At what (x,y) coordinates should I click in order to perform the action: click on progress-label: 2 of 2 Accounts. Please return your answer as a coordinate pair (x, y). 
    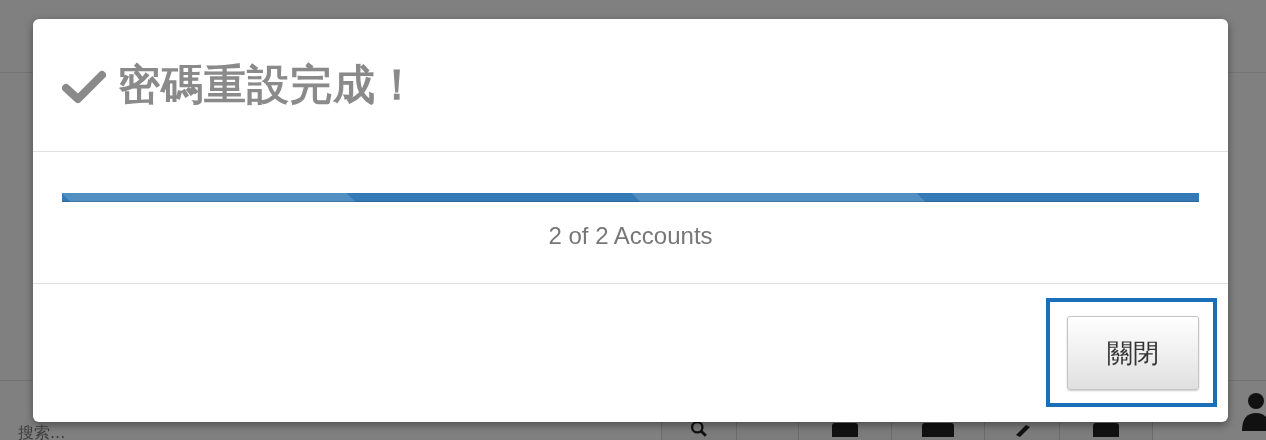
    Looking at the image, I should click on (630, 236).